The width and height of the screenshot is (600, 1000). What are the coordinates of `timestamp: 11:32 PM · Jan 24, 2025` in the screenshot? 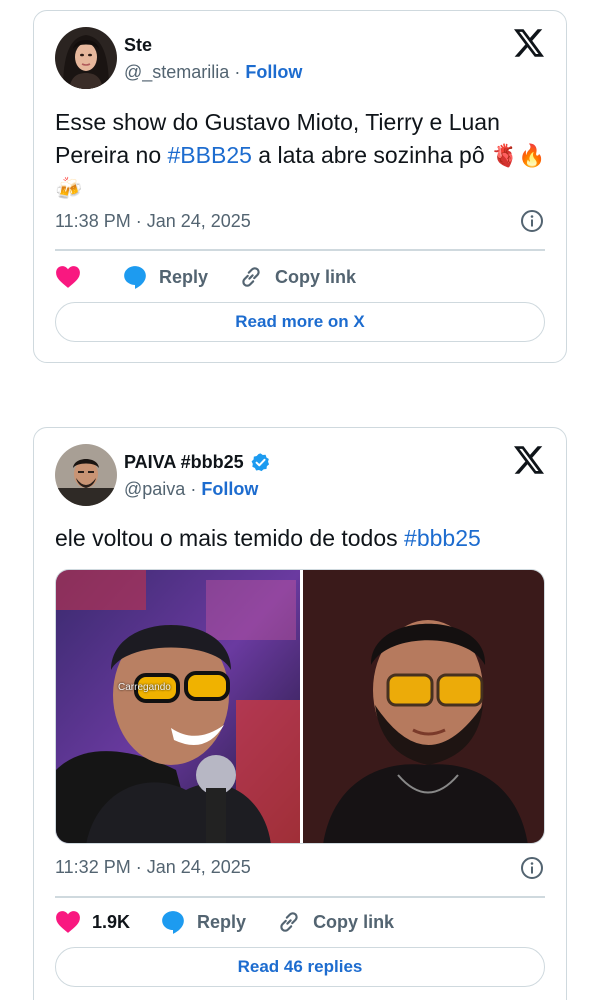 It's located at (153, 867).